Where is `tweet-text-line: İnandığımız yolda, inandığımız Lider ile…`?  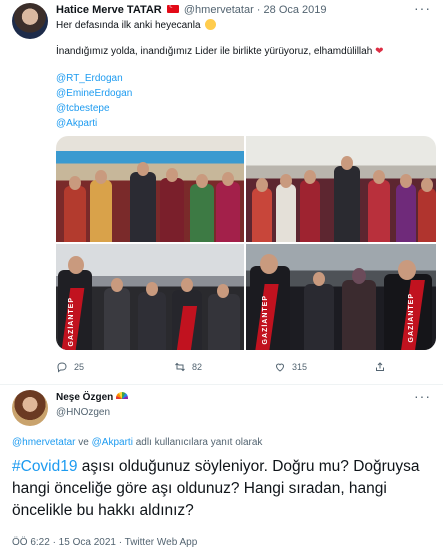
tweet-text-line: İnandığımız yolda, inandığımız Lider ile… is located at coordinates (219, 51).